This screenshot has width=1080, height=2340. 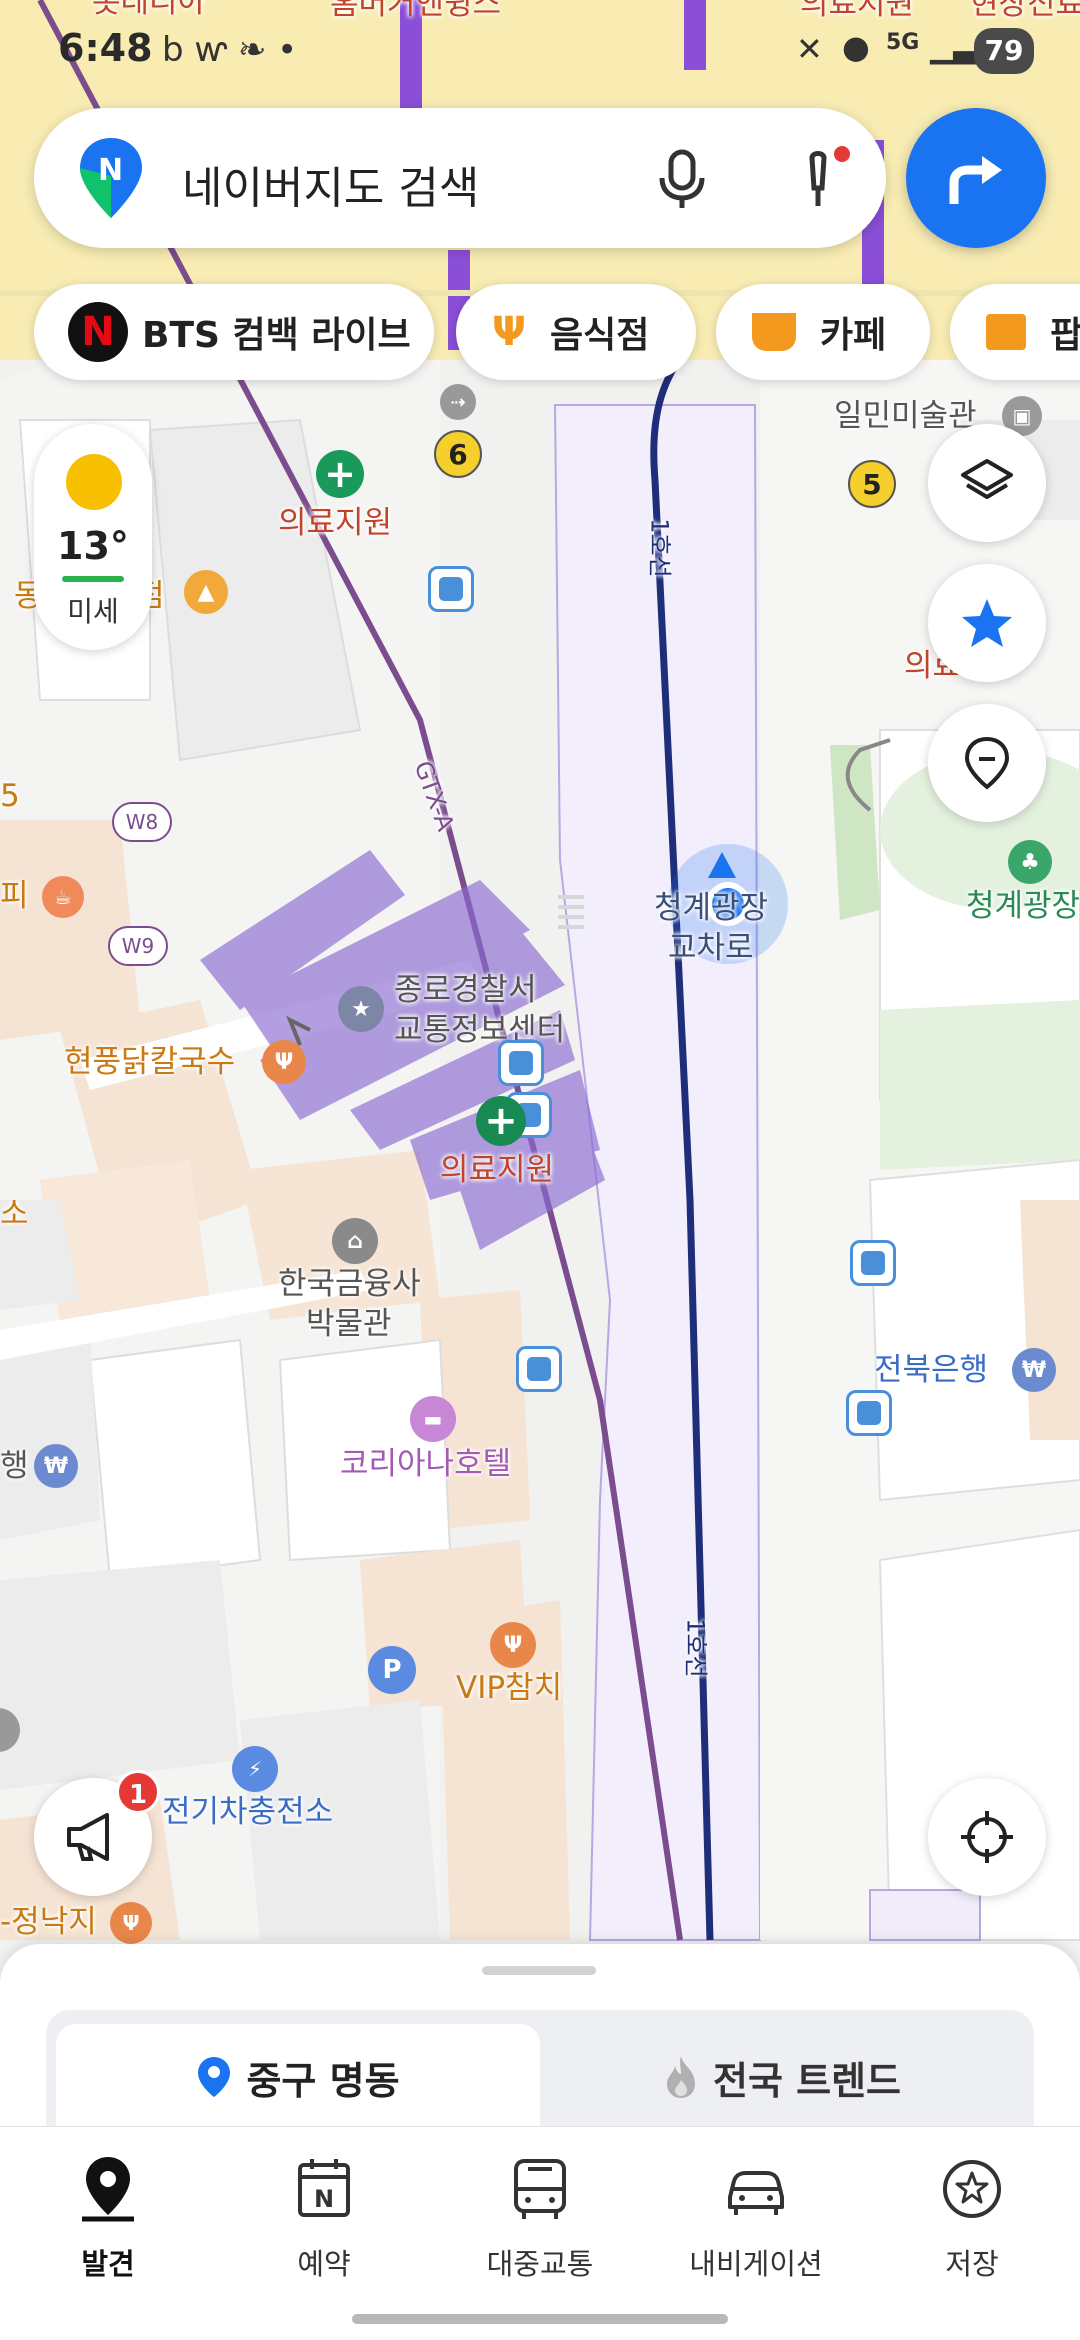 What do you see at coordinates (93, 611) in the screenshot?
I see `air-quality-label: 미세` at bounding box center [93, 611].